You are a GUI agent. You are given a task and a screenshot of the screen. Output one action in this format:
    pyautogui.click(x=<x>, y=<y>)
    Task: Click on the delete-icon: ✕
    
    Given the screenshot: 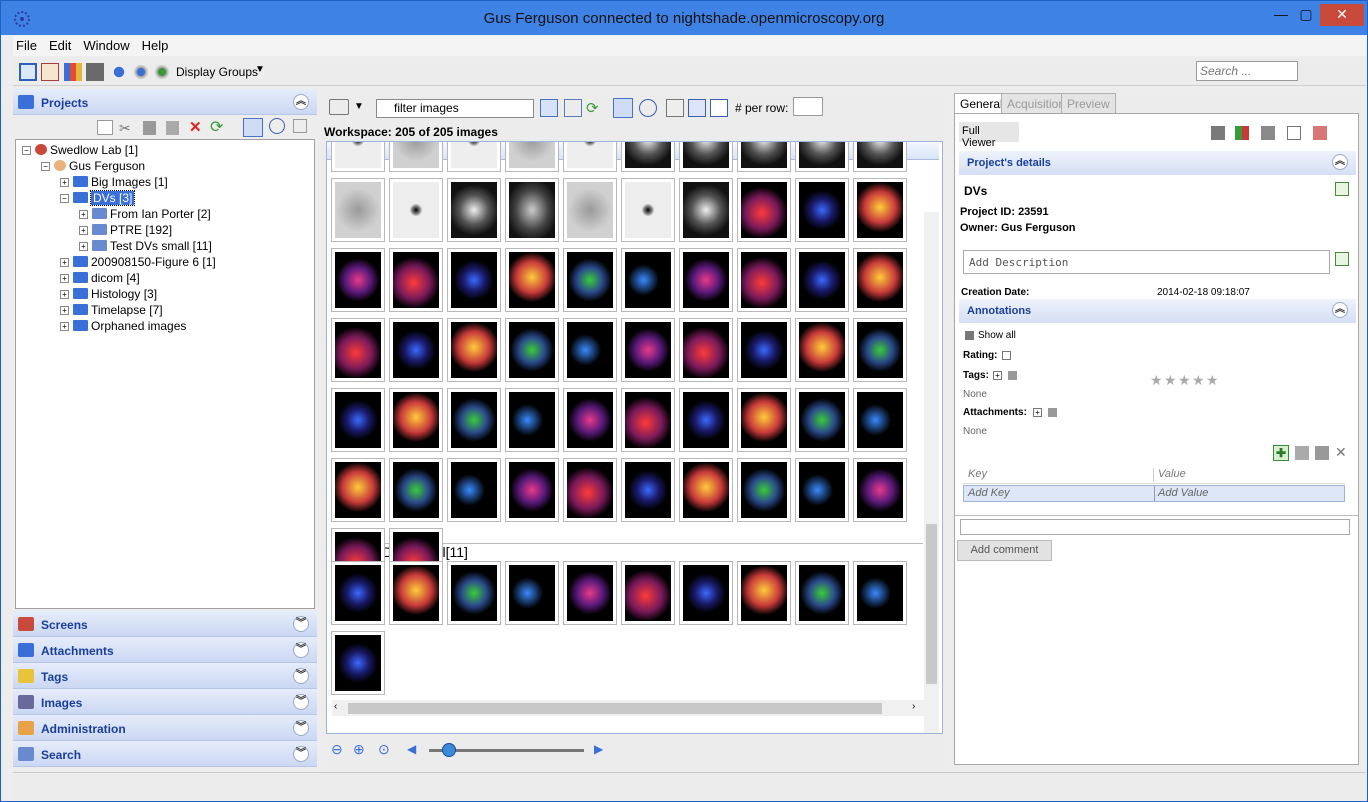 What is the action you would take?
    pyautogui.click(x=195, y=127)
    